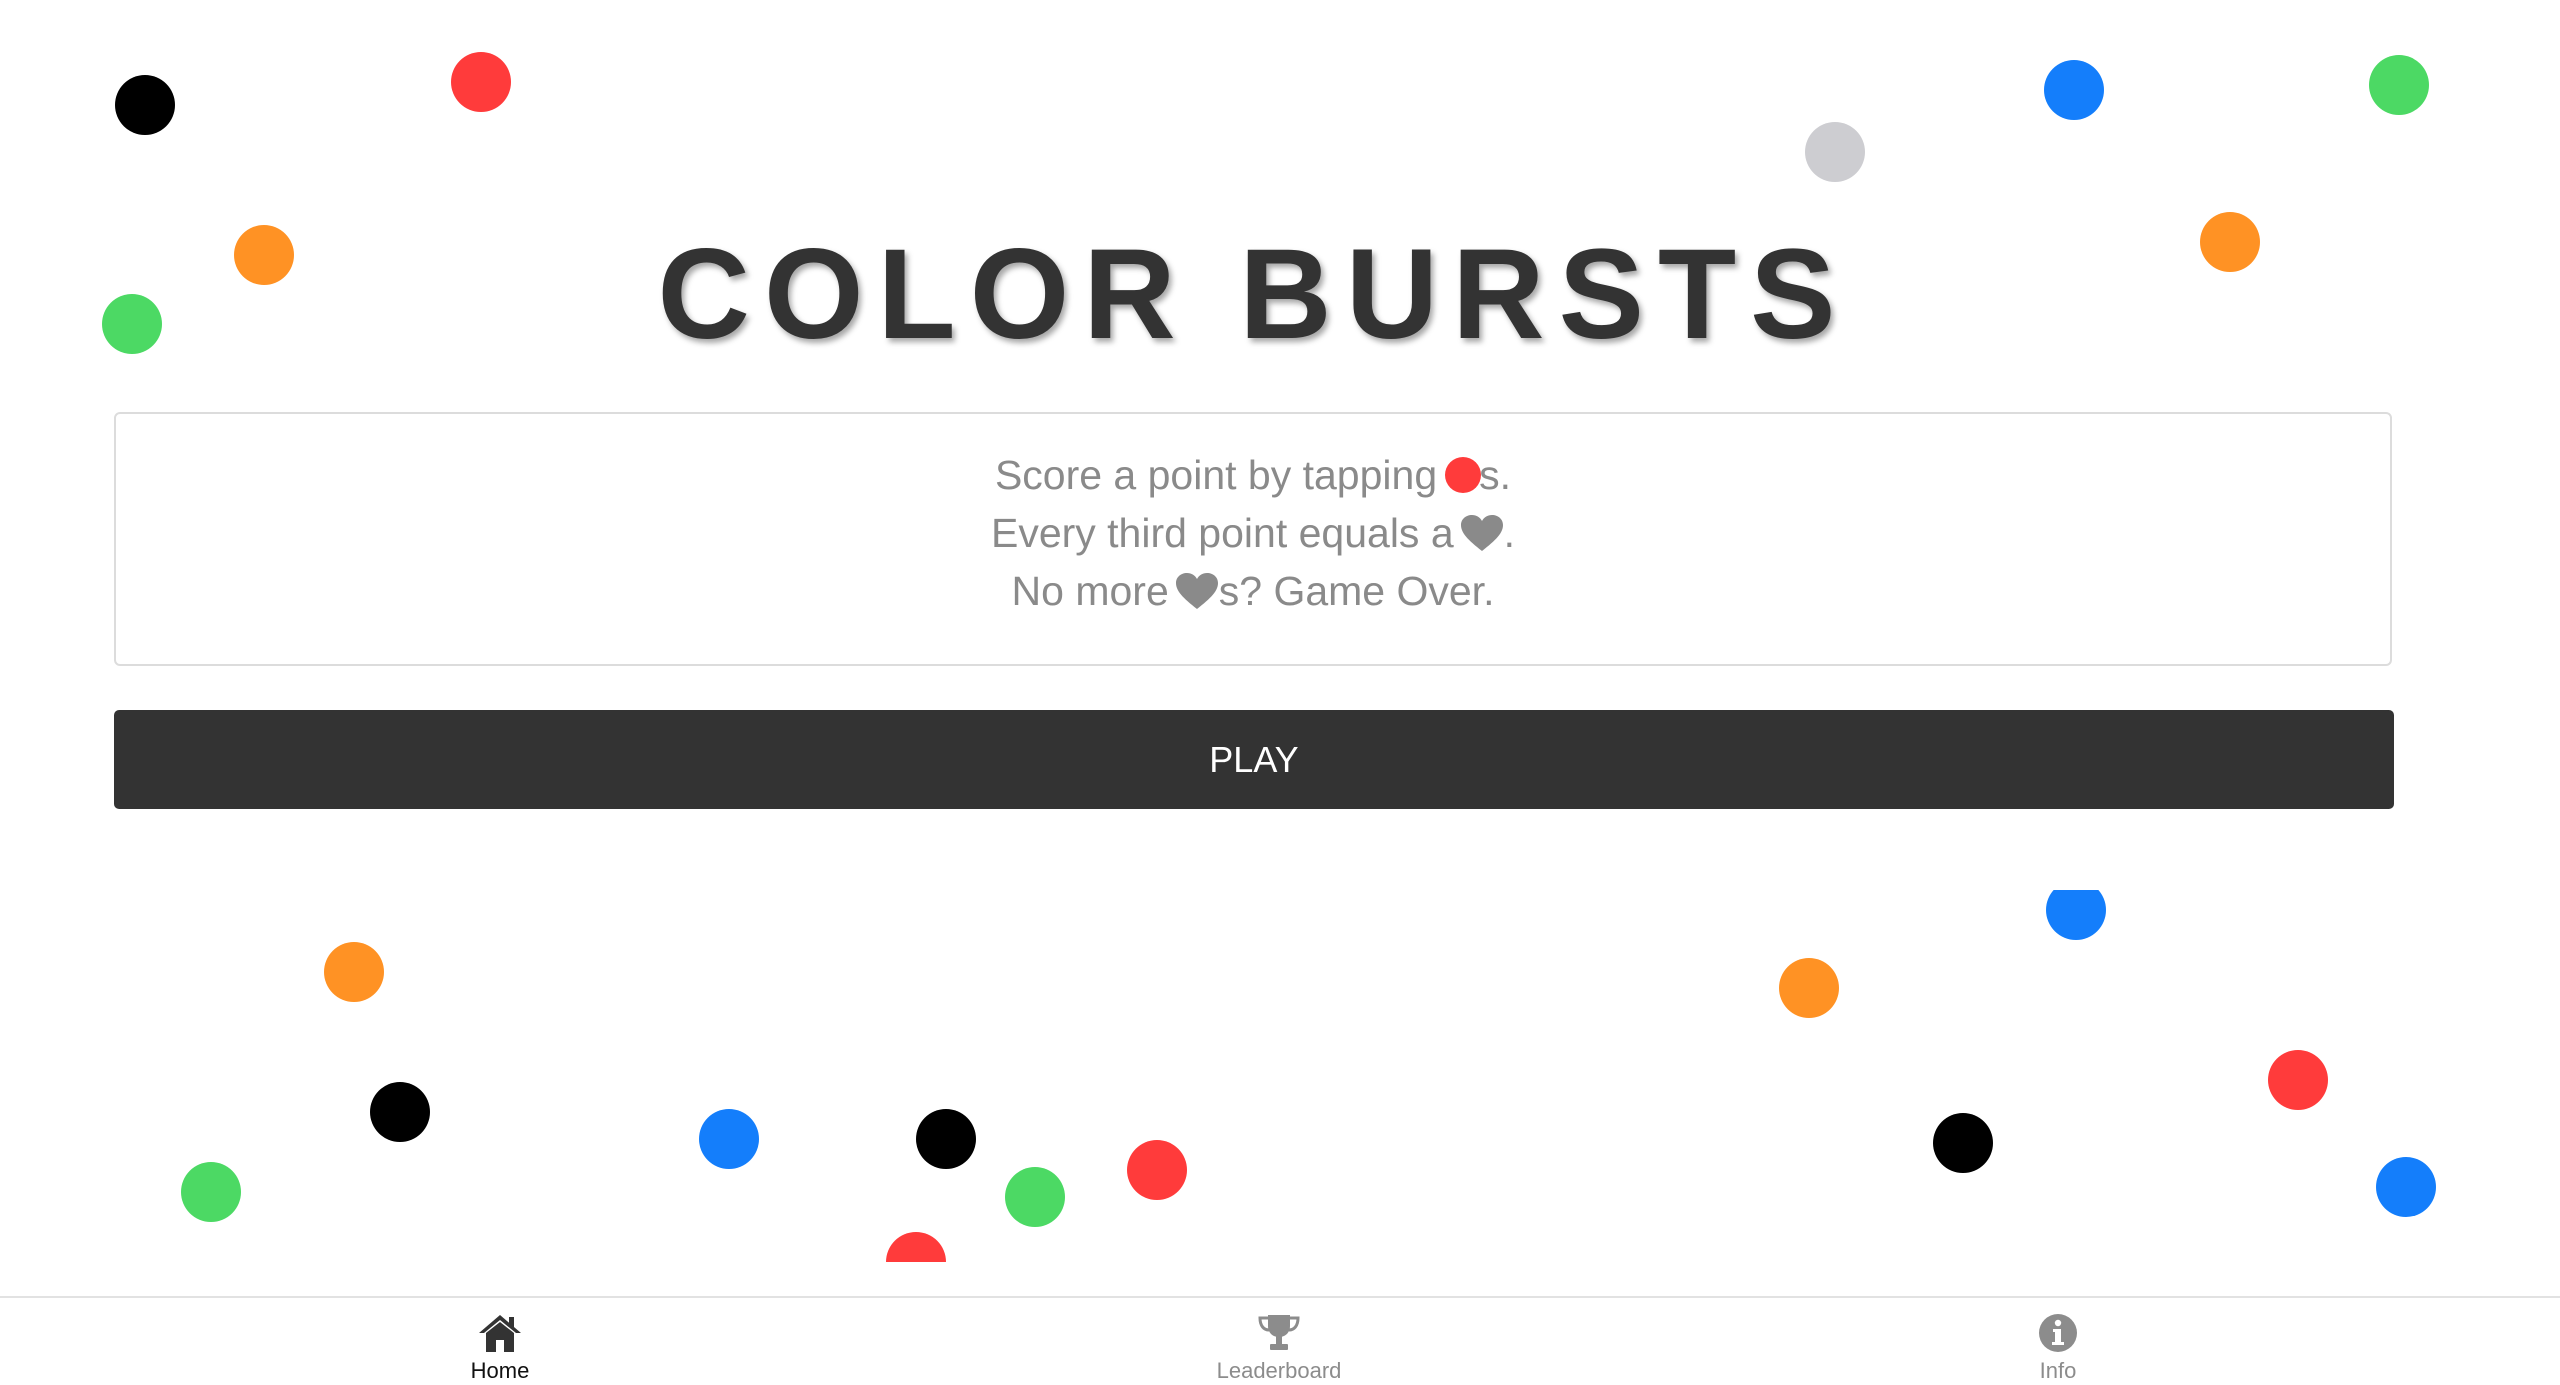 This screenshot has width=2560, height=1385. I want to click on instruction-line-2: Every third point equals a., so click(1253, 533).